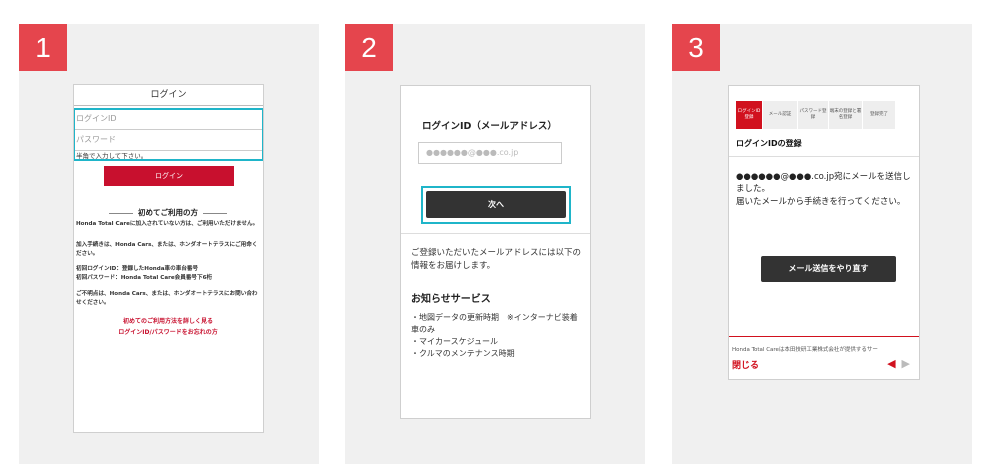 This screenshot has height=465, width=992. I want to click on login-button: ログイン, so click(169, 176).